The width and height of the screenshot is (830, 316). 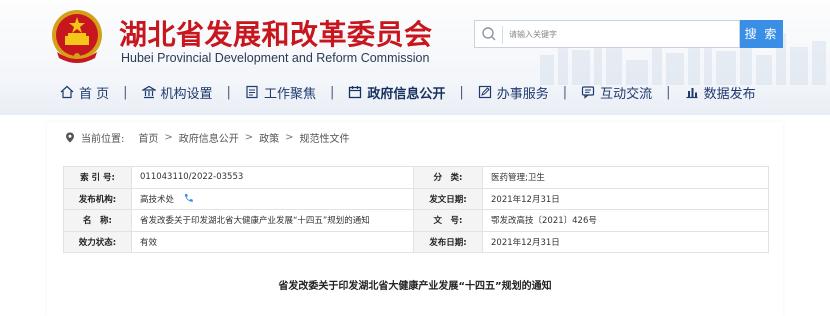 I want to click on nav-item-focus: 工作聚焦, so click(x=280, y=92).